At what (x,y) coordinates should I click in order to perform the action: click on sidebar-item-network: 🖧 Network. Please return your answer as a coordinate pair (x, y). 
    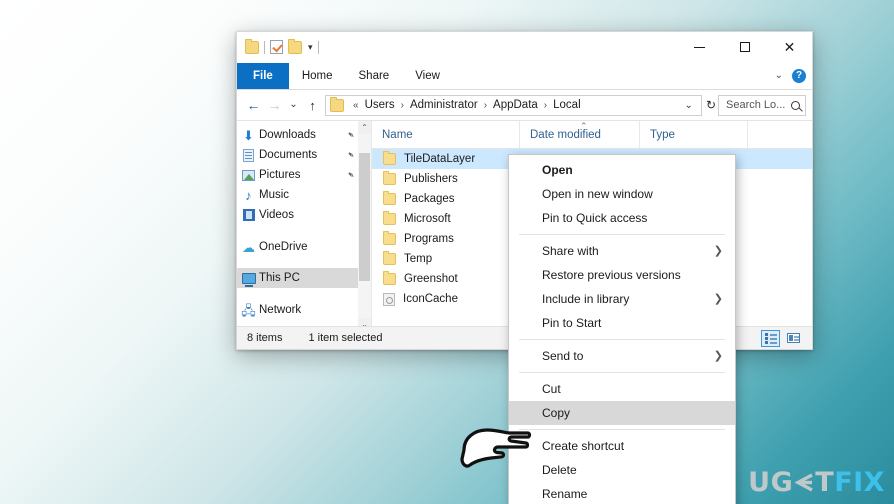
    Looking at the image, I should click on (304, 310).